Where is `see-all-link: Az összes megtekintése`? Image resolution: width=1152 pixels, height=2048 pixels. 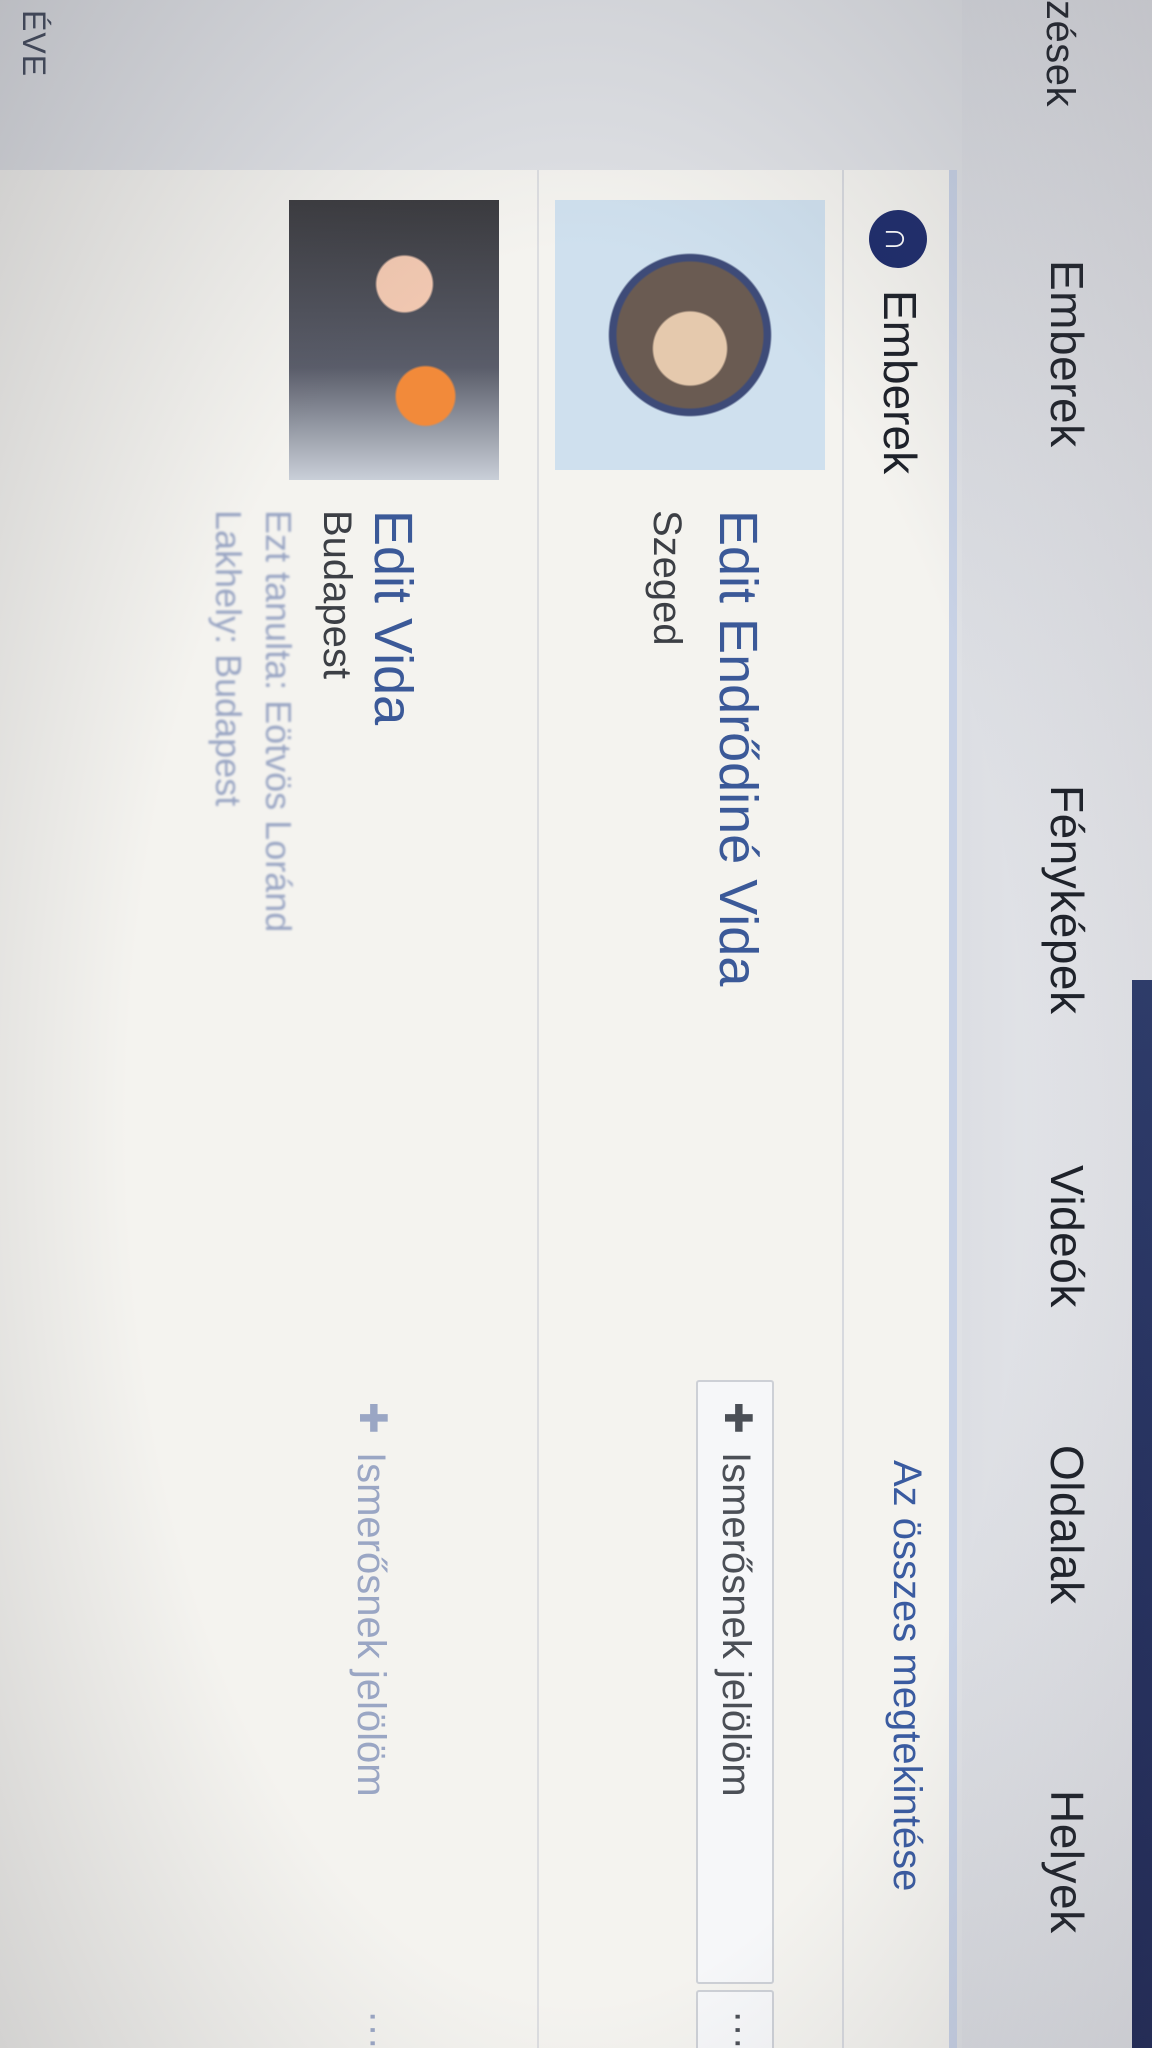 see-all-link: Az összes megtekintése is located at coordinates (906, 1675).